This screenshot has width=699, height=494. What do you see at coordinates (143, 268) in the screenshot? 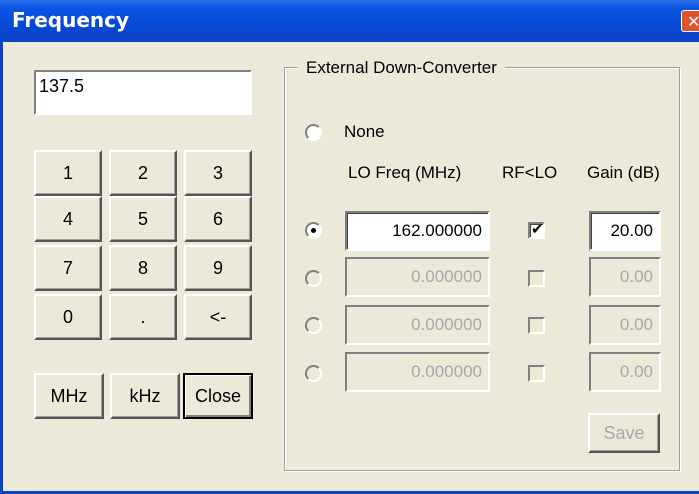
I see `key-8-button: 8` at bounding box center [143, 268].